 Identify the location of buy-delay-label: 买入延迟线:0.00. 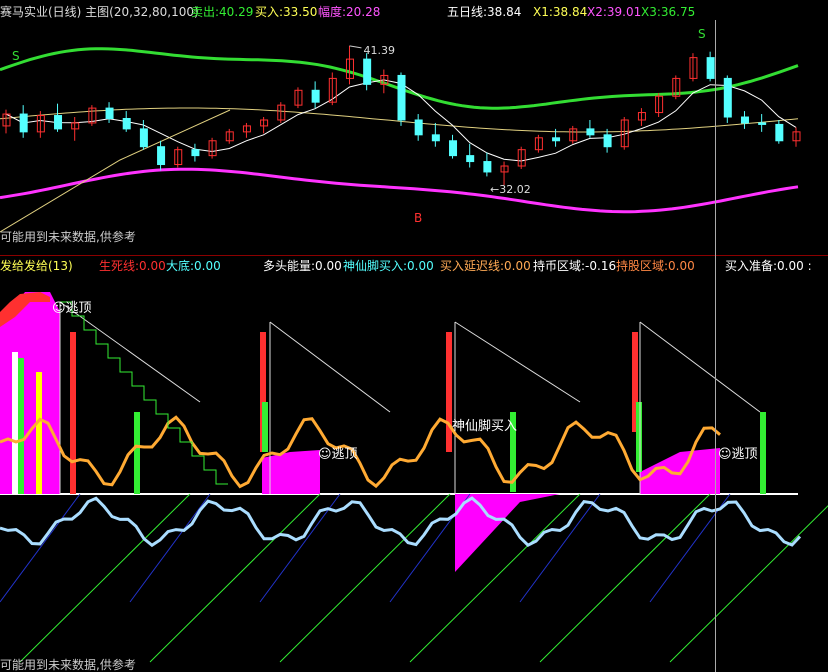
(485, 266).